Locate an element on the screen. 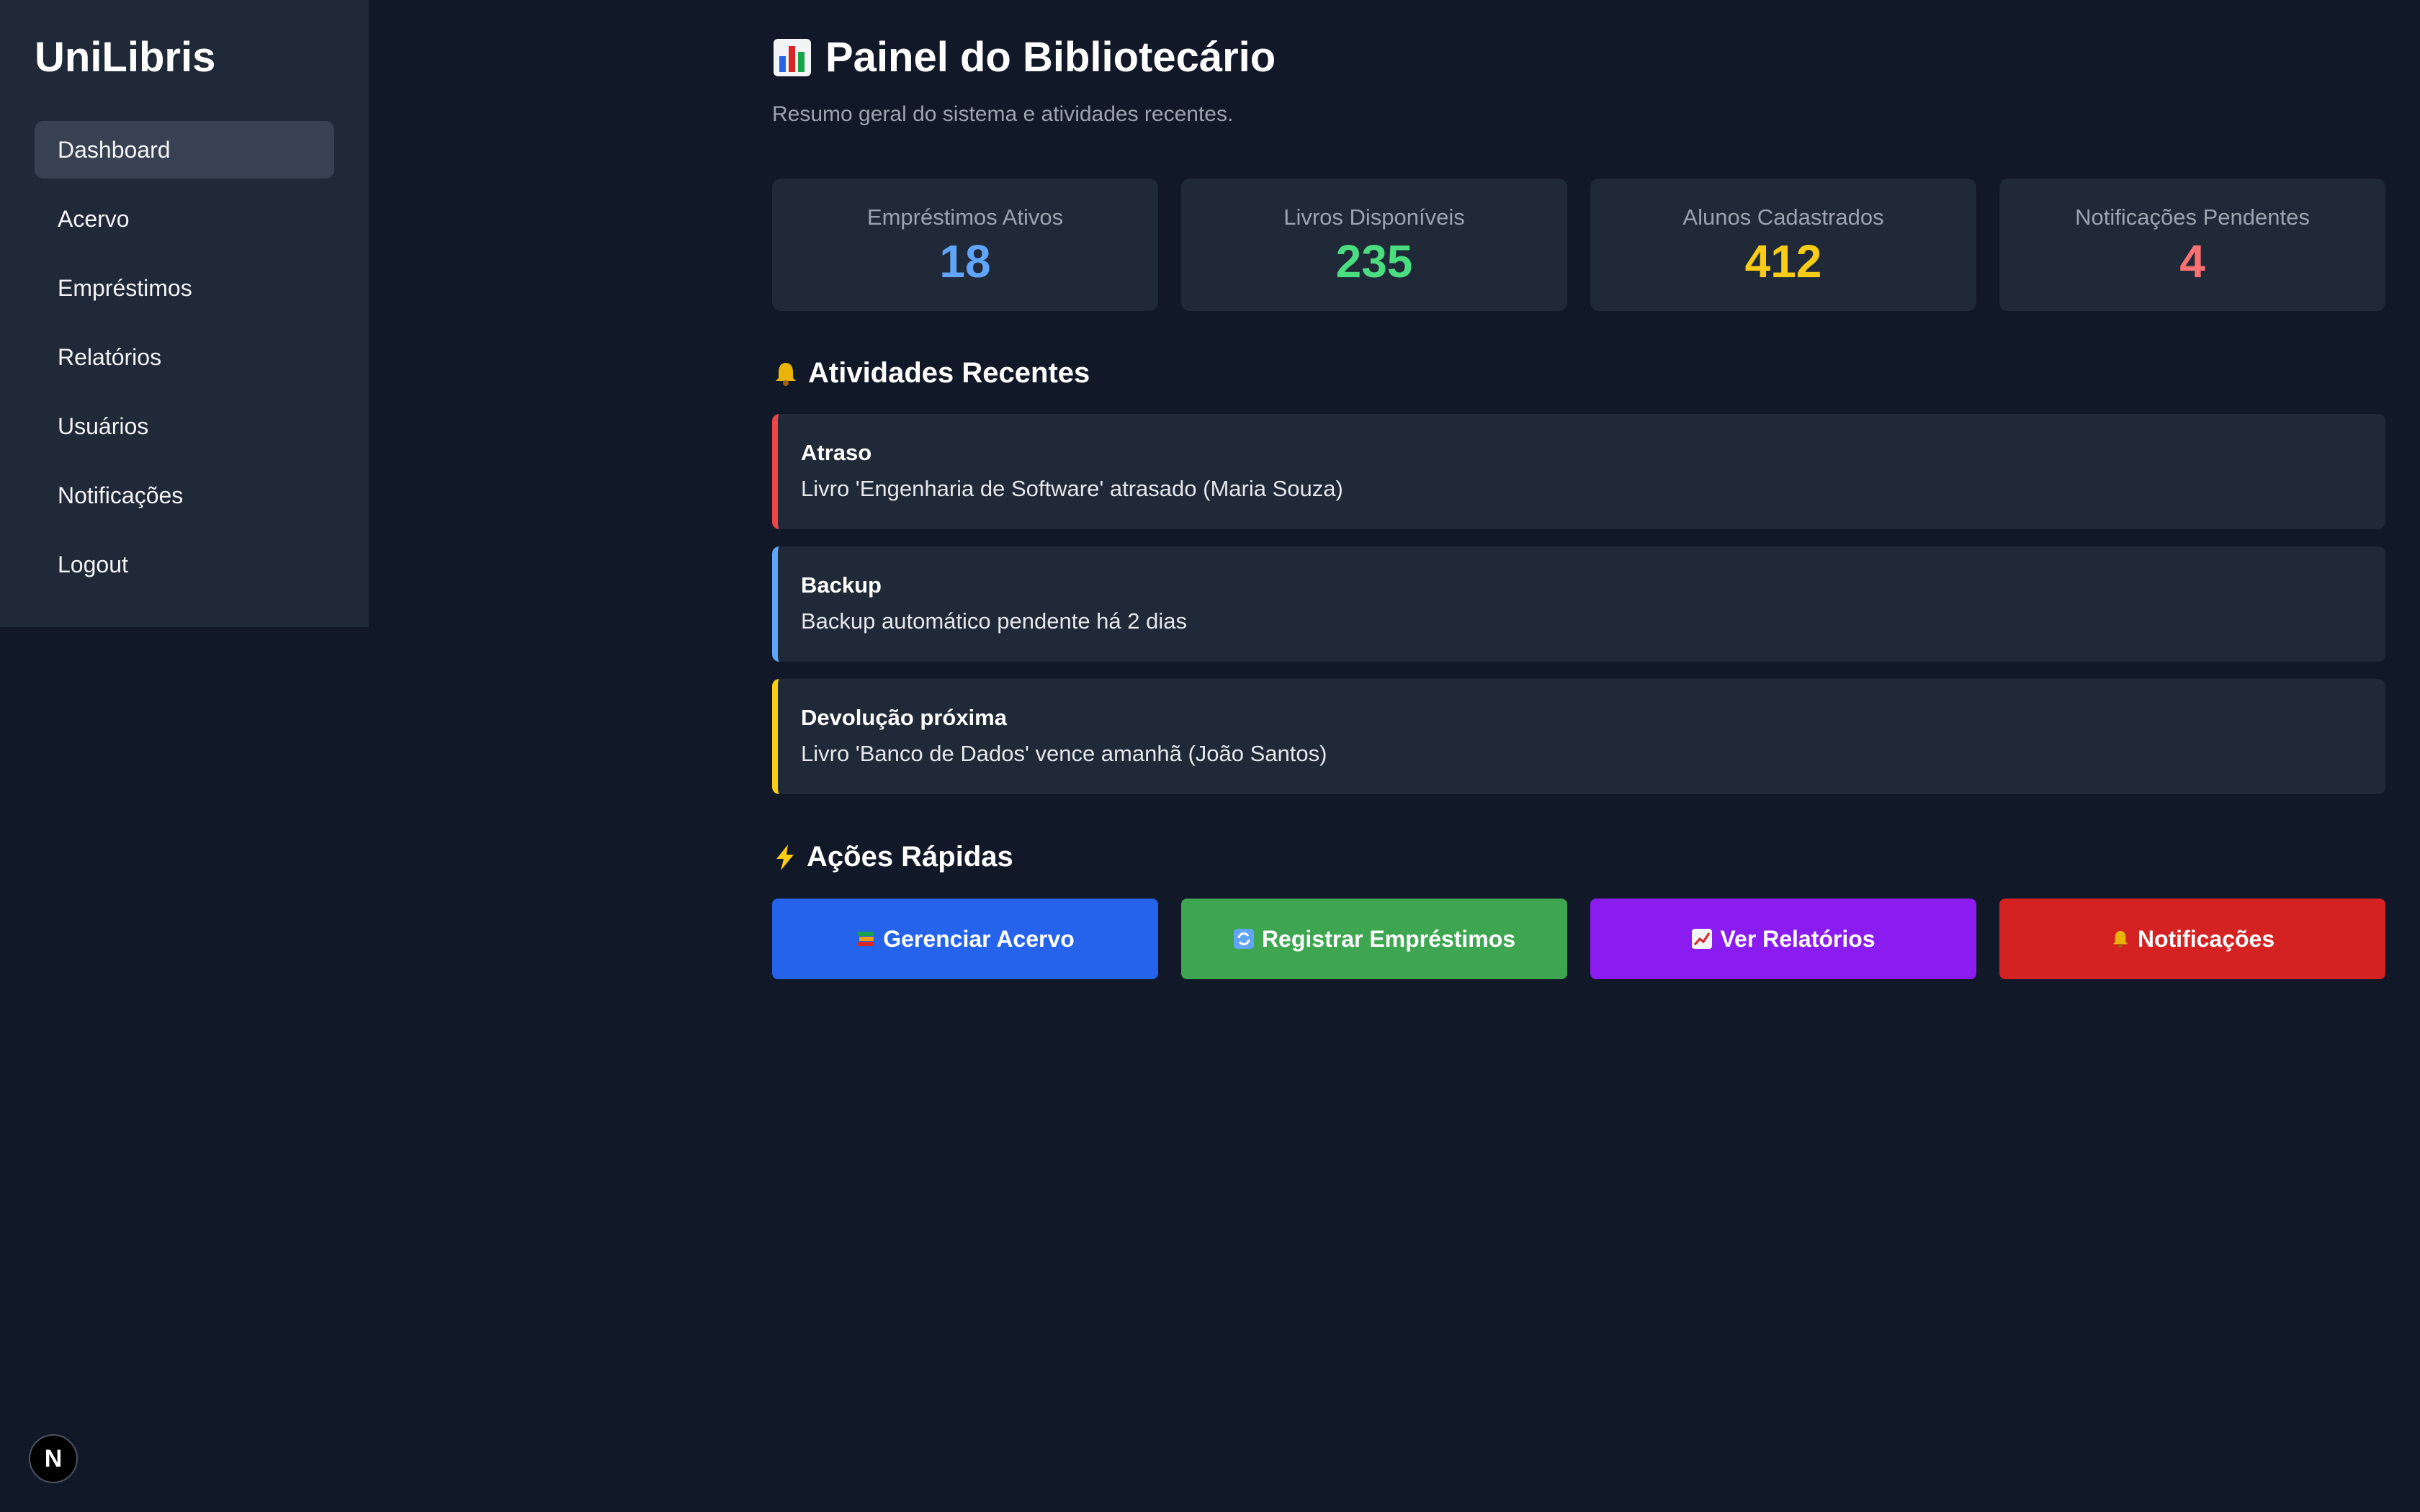 Image resolution: width=2420 pixels, height=1512 pixels. lightning-icon is located at coordinates (785, 857).